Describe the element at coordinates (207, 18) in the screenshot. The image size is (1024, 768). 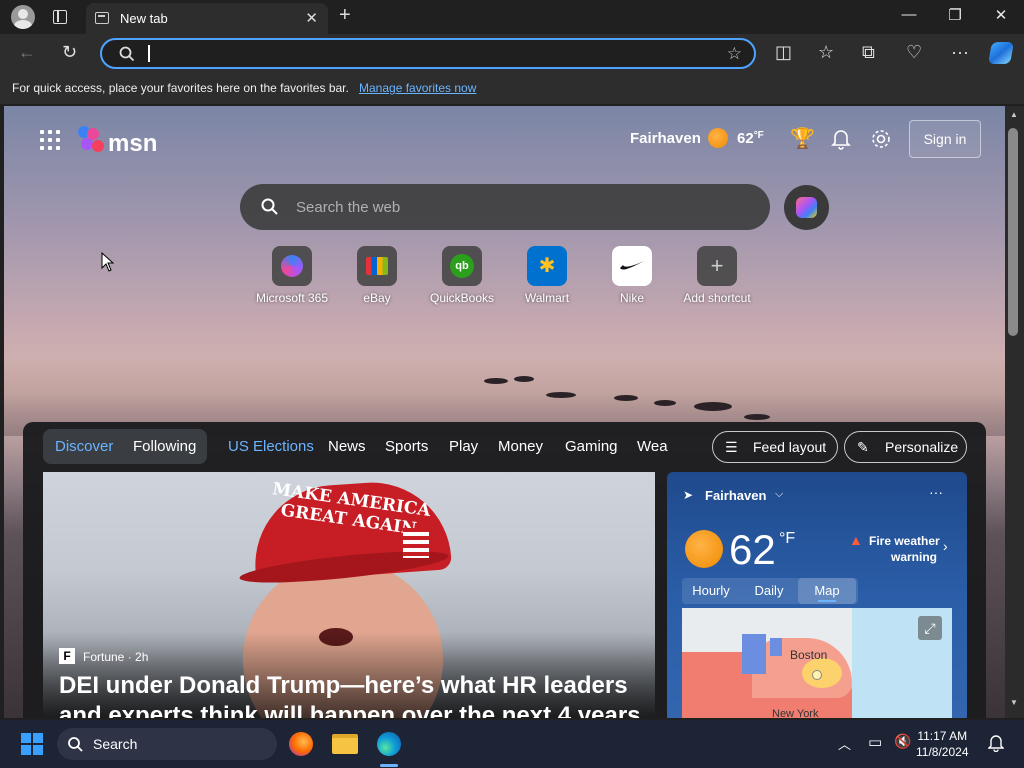
I see `tab-new-tab: New tab ✕` at that location.